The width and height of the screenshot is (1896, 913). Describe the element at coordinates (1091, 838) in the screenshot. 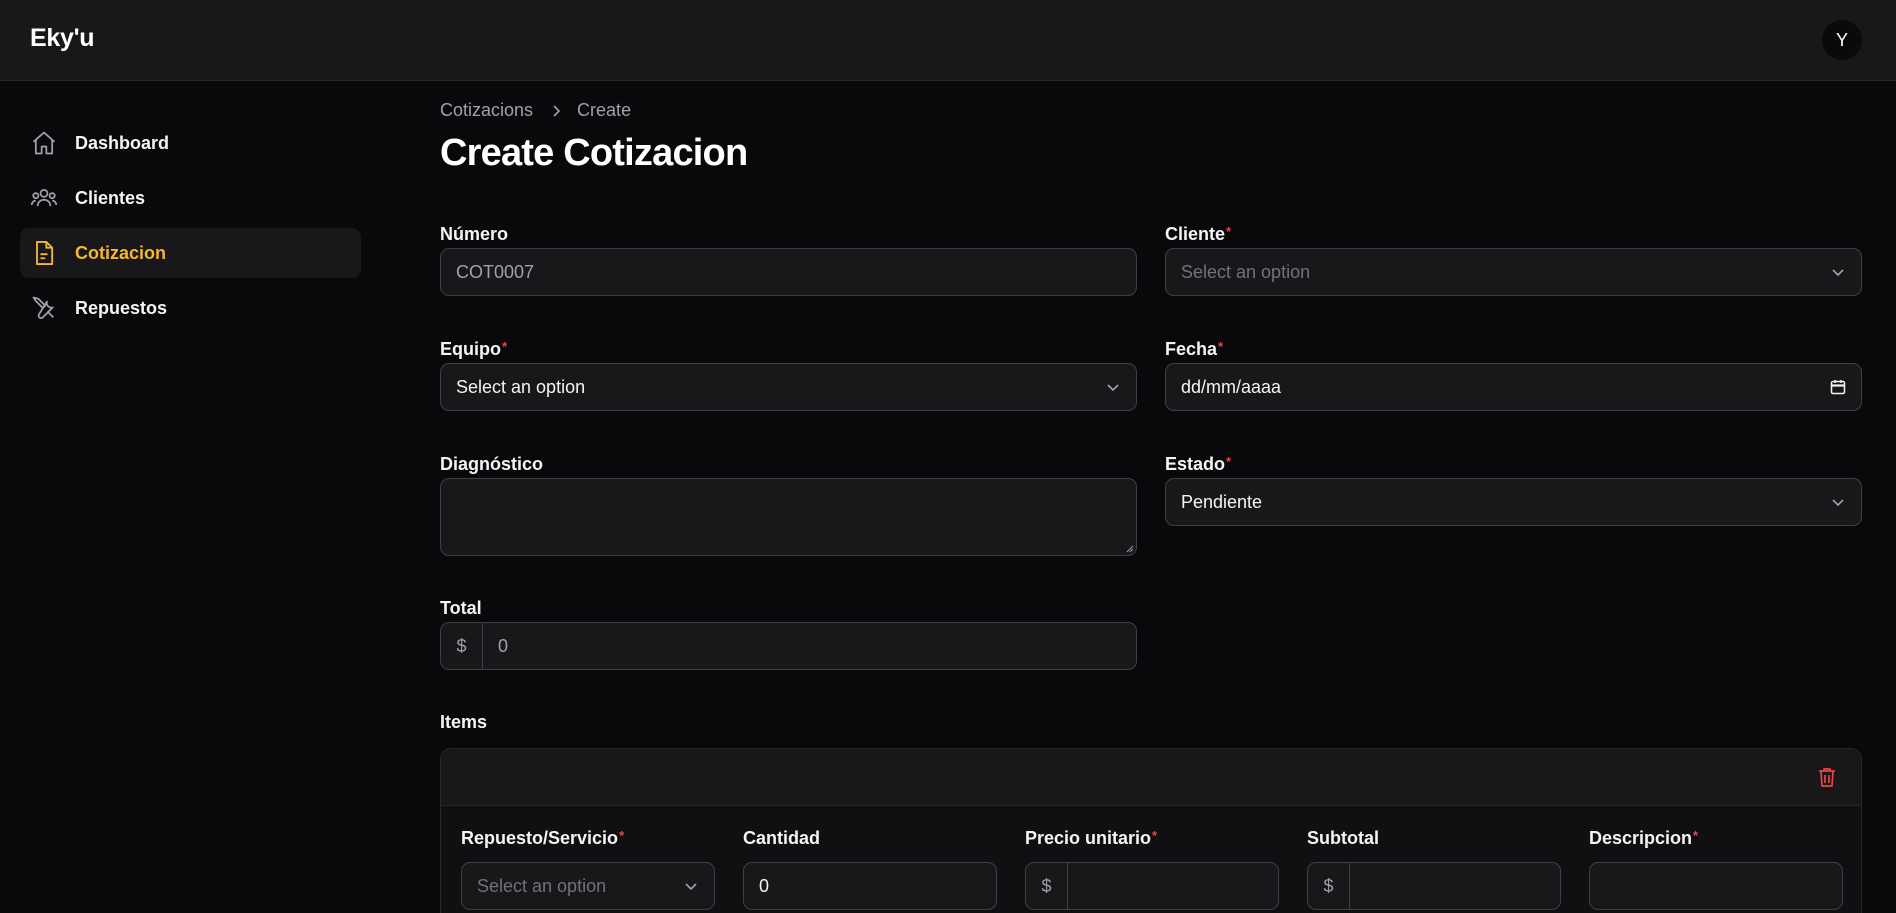

I see `precio-label: Precio unitario*` at that location.